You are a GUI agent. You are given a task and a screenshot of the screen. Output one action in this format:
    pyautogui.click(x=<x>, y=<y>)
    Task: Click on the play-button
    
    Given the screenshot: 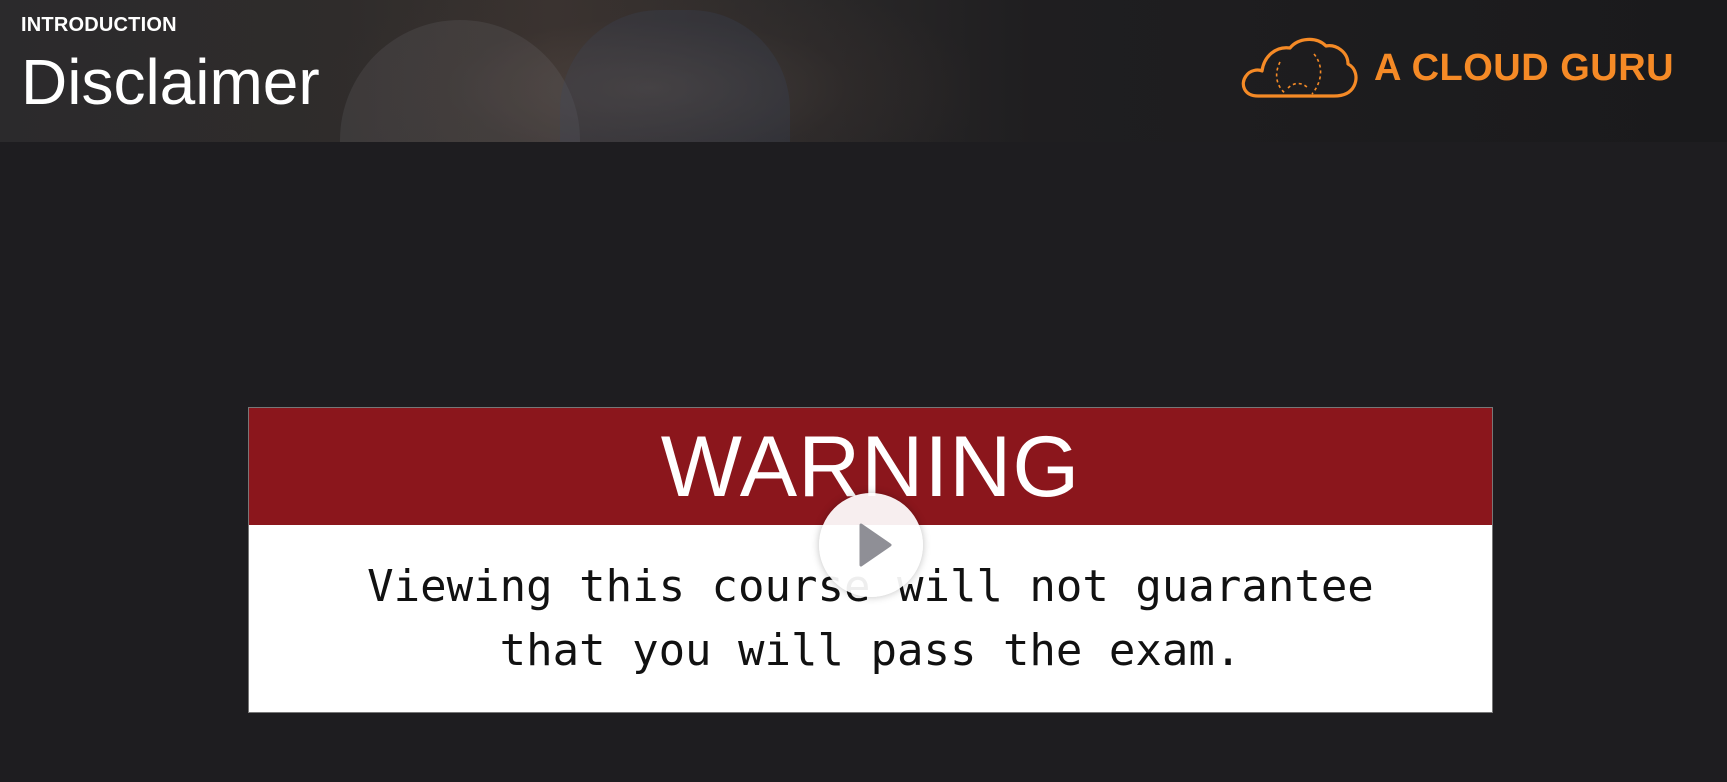 What is the action you would take?
    pyautogui.click(x=871, y=545)
    